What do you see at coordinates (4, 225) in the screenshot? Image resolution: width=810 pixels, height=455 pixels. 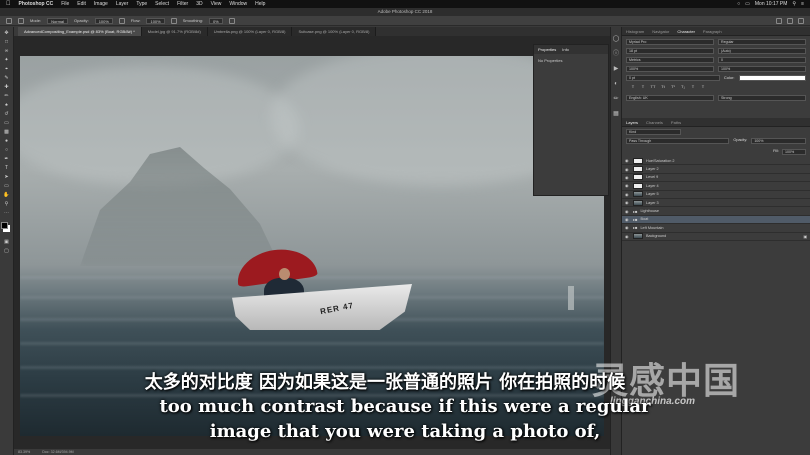 I see `foreground-color-swatch` at bounding box center [4, 225].